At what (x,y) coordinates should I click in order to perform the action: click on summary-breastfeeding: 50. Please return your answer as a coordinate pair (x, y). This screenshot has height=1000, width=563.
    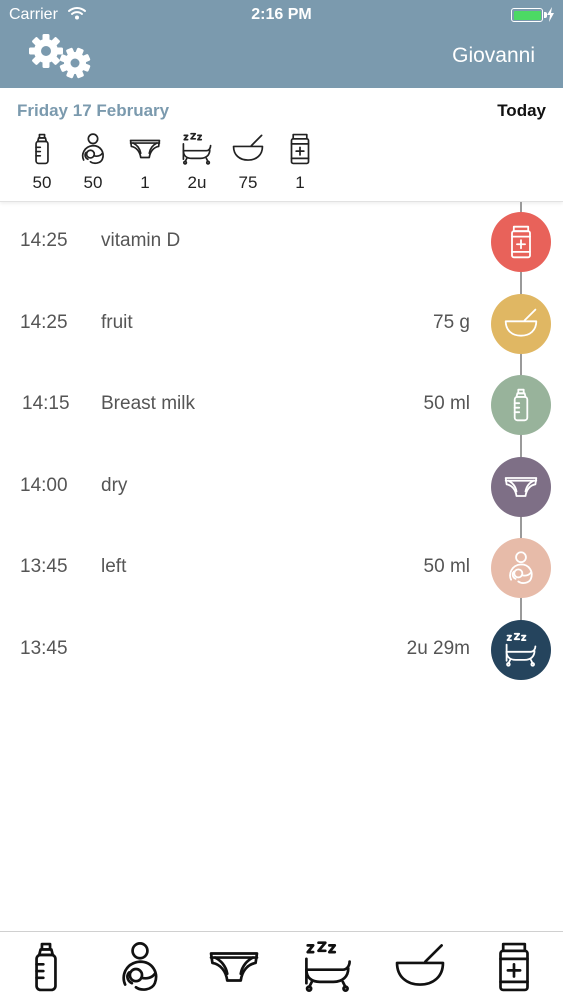
    Looking at the image, I should click on (93, 162).